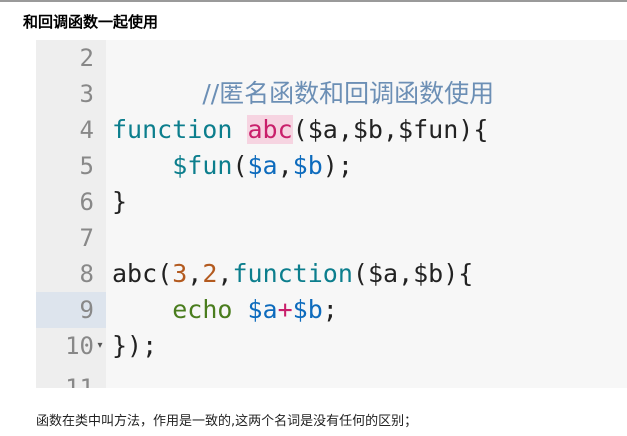 Image resolution: width=627 pixels, height=436 pixels. I want to click on code-function-call: abc, so click(135, 273).